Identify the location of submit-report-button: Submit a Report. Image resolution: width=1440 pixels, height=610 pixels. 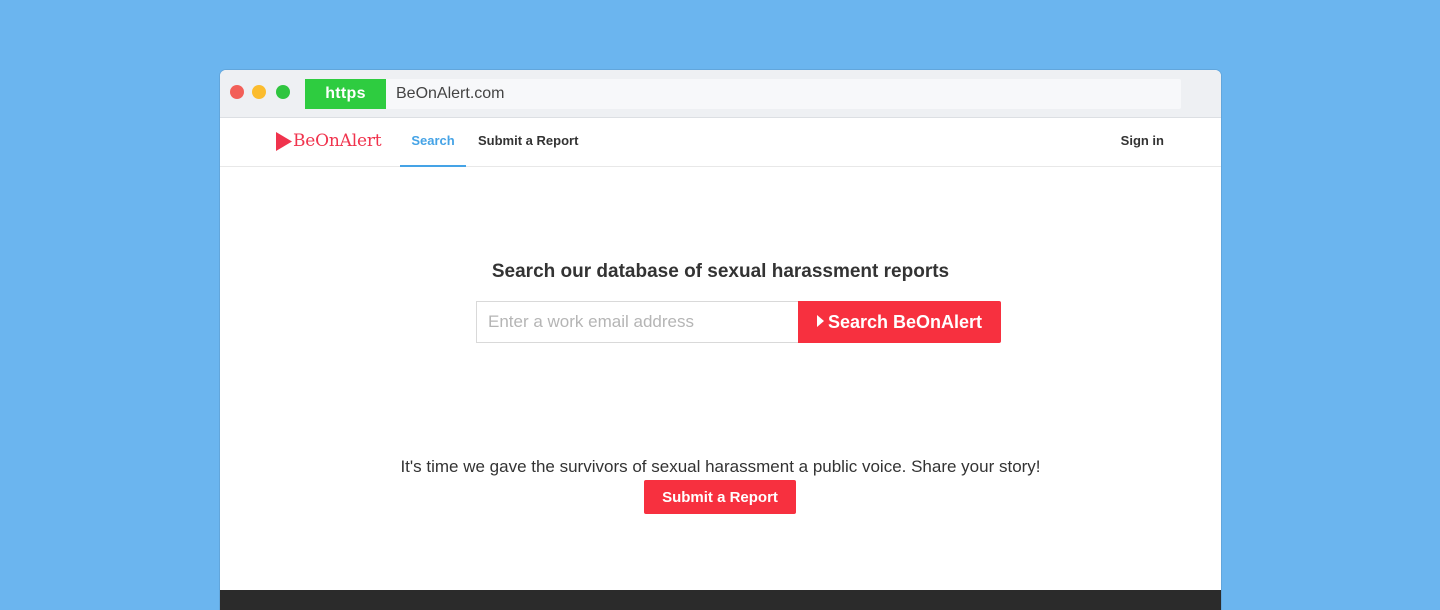
(720, 497).